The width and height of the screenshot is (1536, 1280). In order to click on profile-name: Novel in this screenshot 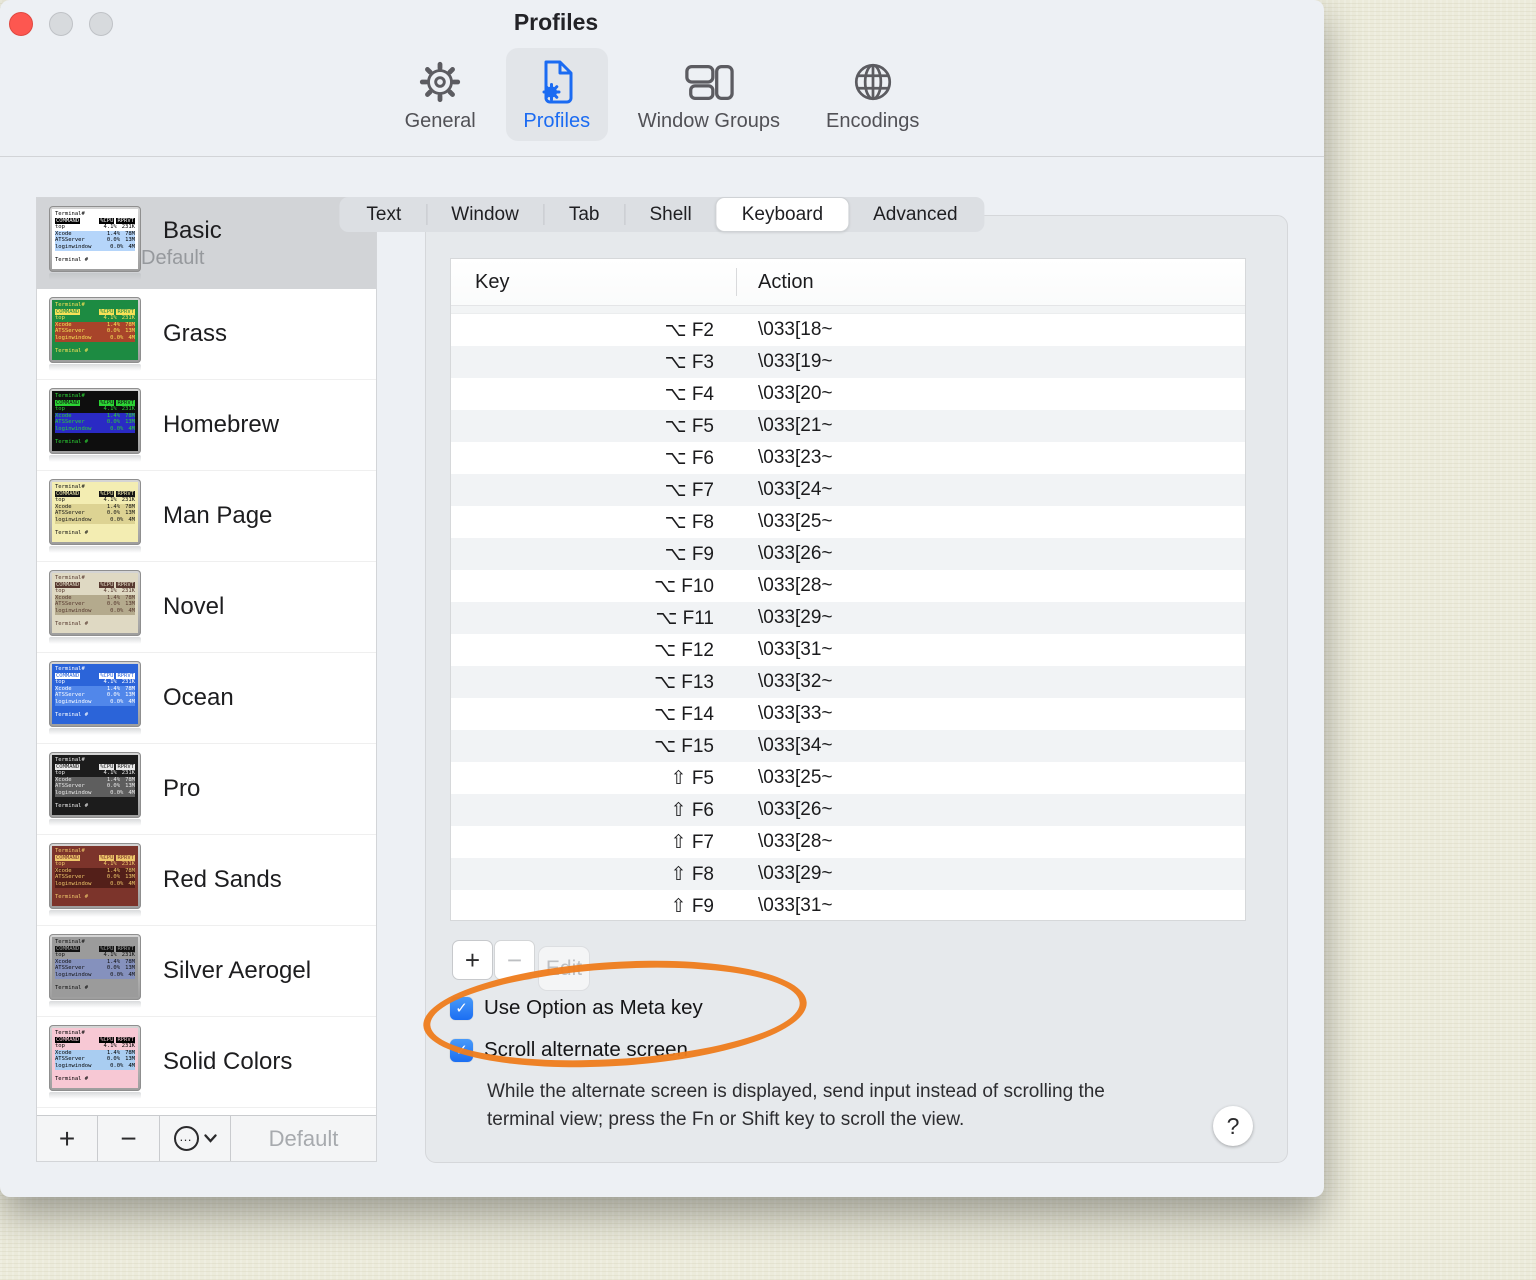, I will do `click(194, 606)`.